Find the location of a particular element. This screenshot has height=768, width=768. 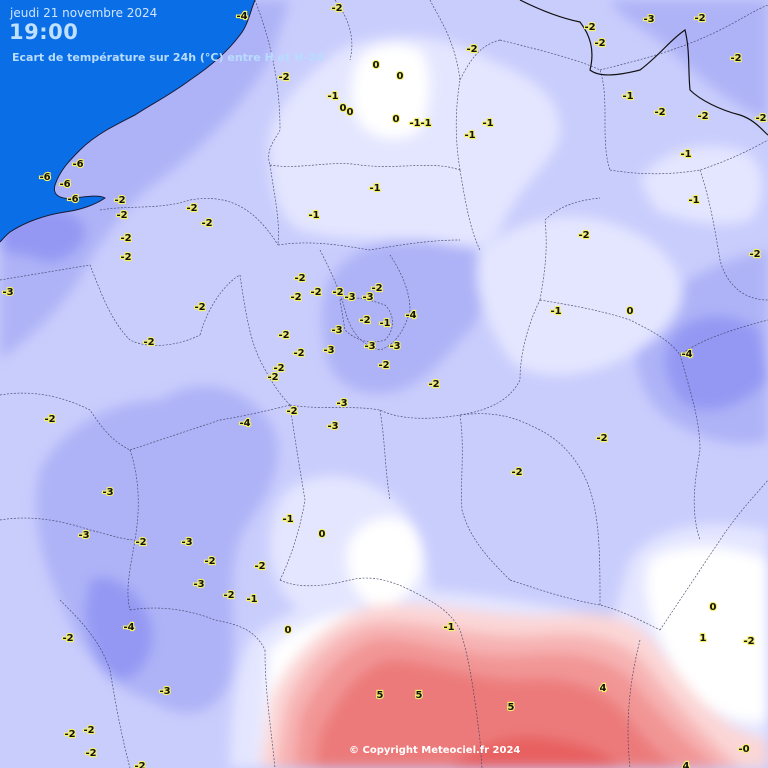

map-time: 19:00 is located at coordinates (44, 32).